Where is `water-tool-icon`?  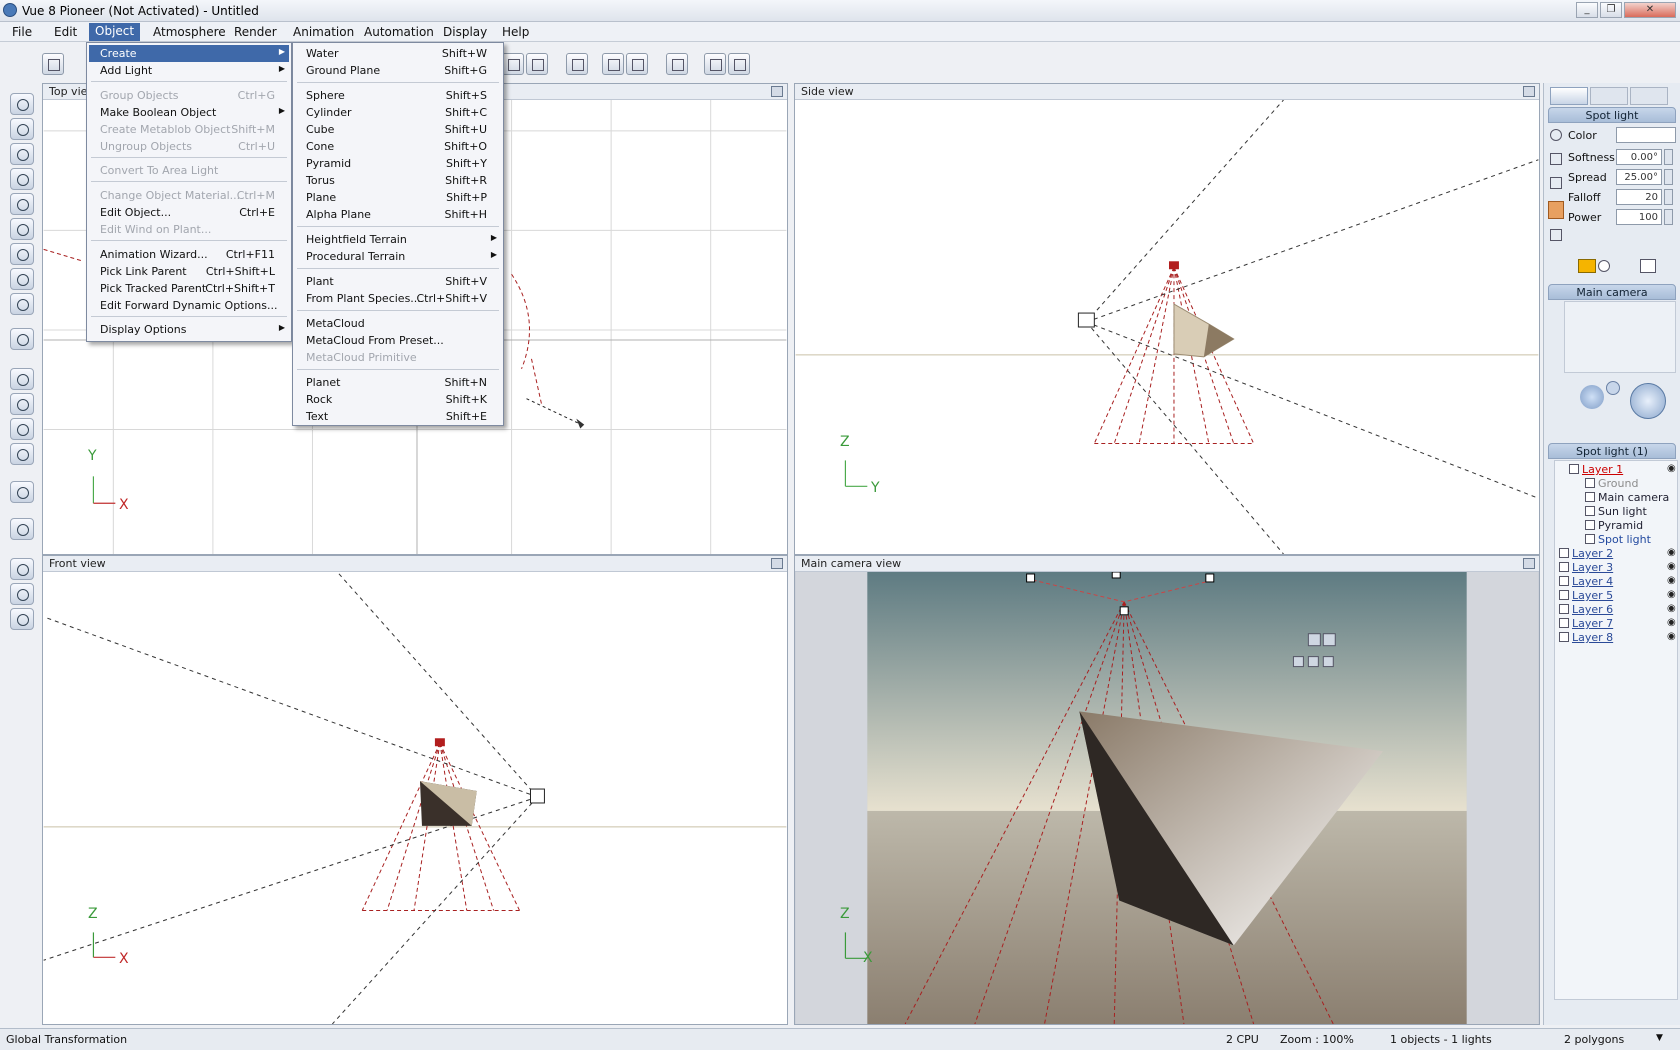
water-tool-icon is located at coordinates (22, 104).